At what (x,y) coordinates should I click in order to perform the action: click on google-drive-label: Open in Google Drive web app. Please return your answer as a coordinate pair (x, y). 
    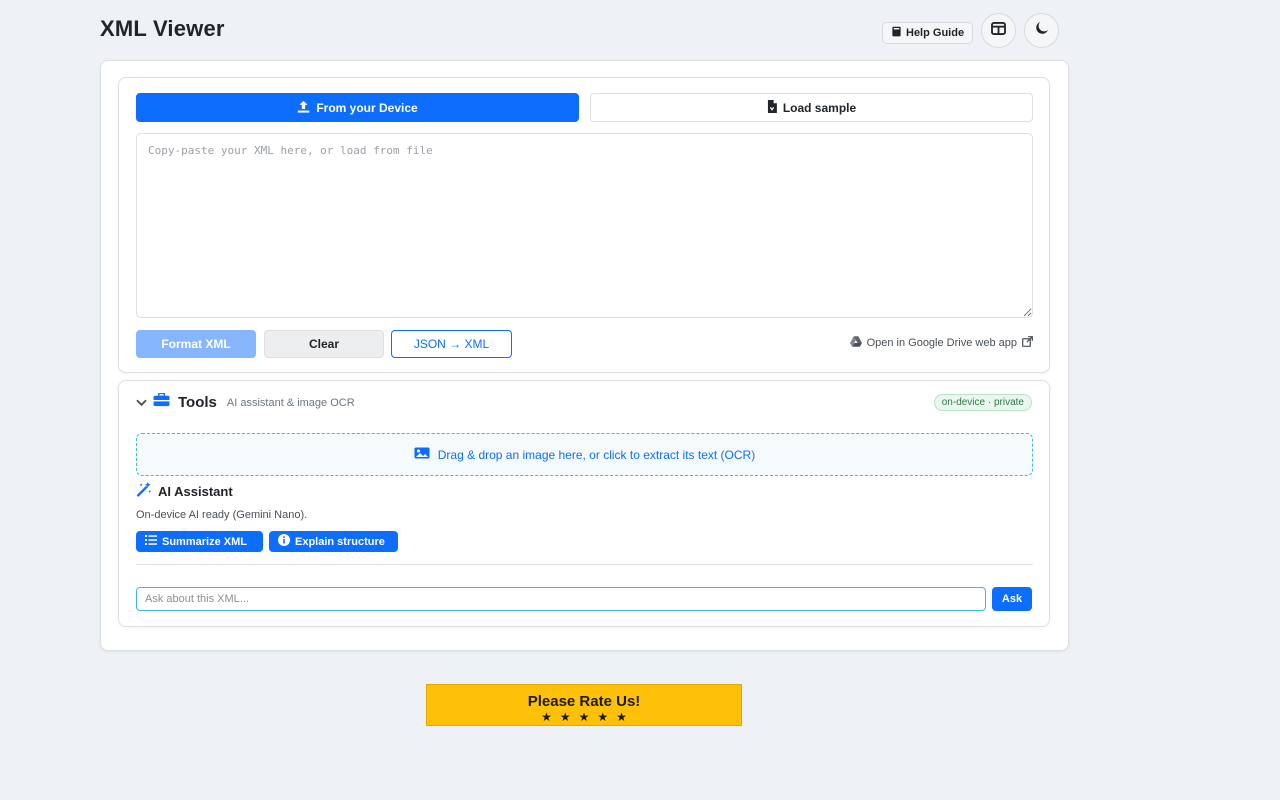
    Looking at the image, I should click on (941, 343).